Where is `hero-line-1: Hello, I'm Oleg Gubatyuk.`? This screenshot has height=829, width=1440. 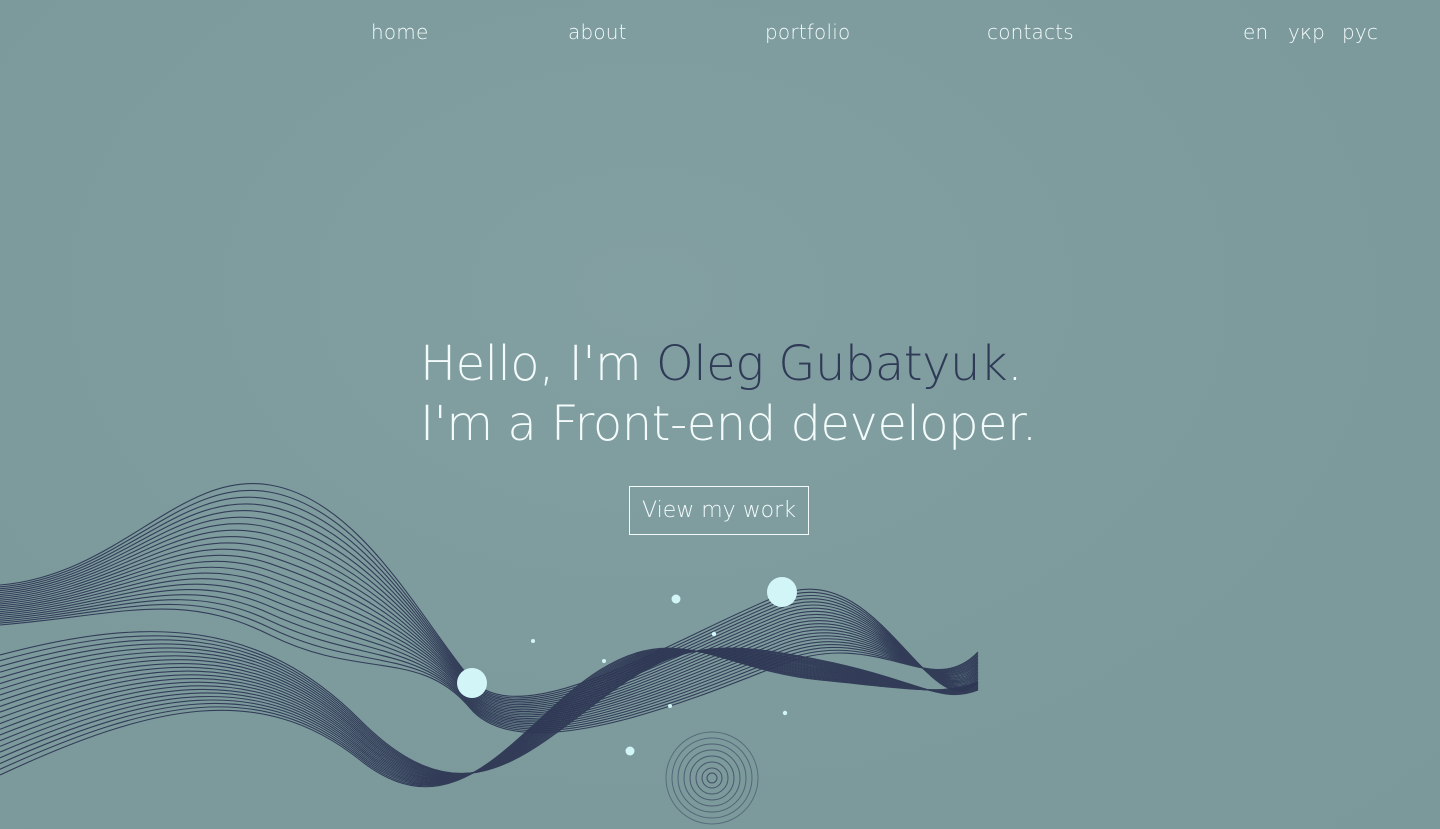
hero-line-1: Hello, I'm Oleg Gubatyuk. is located at coordinates (728, 364).